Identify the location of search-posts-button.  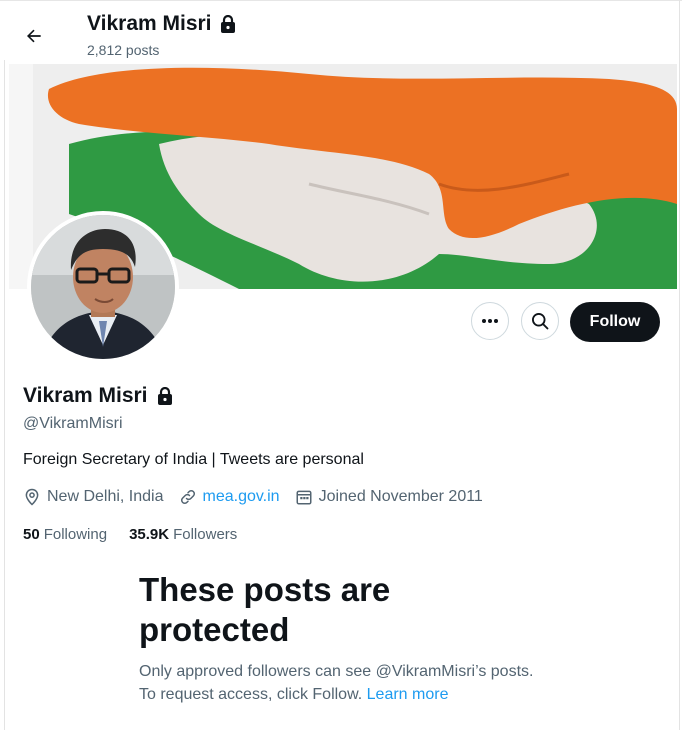
(540, 321).